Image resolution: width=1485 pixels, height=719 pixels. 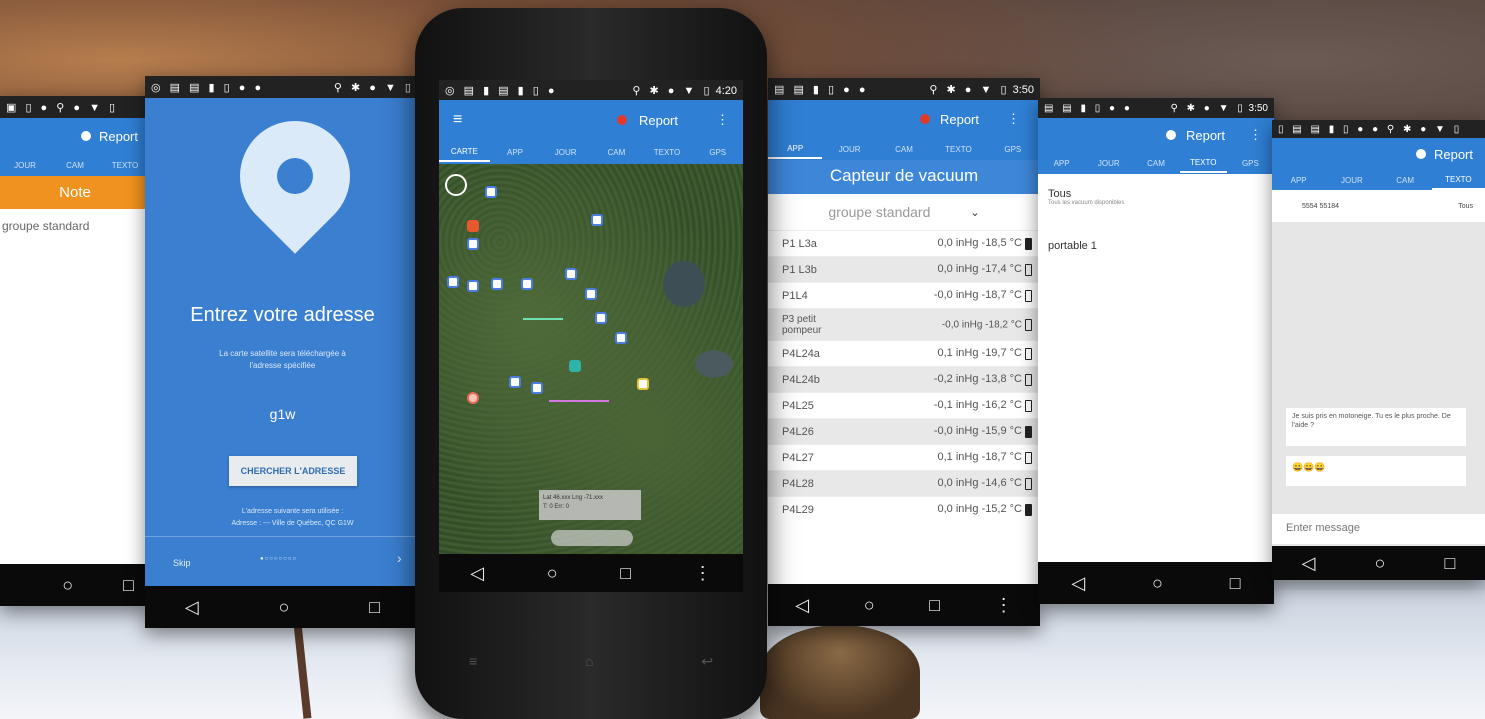 What do you see at coordinates (293, 471) in the screenshot?
I see `search-address-button: CHERCHER L'ADRESSE` at bounding box center [293, 471].